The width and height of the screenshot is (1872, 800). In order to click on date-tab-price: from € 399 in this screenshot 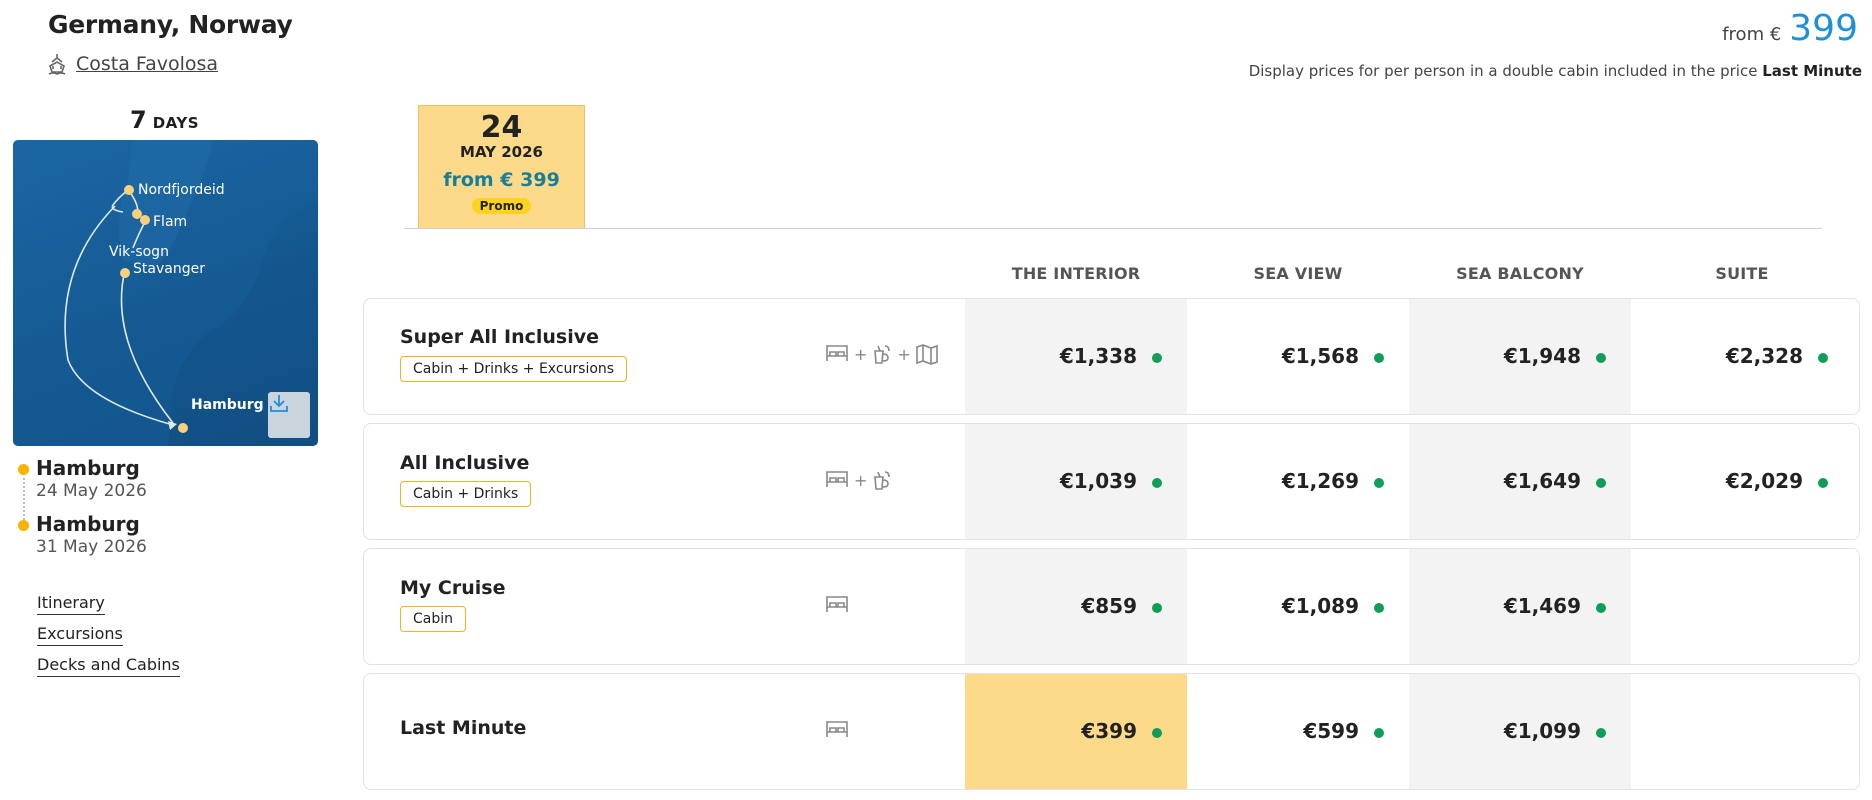, I will do `click(501, 180)`.